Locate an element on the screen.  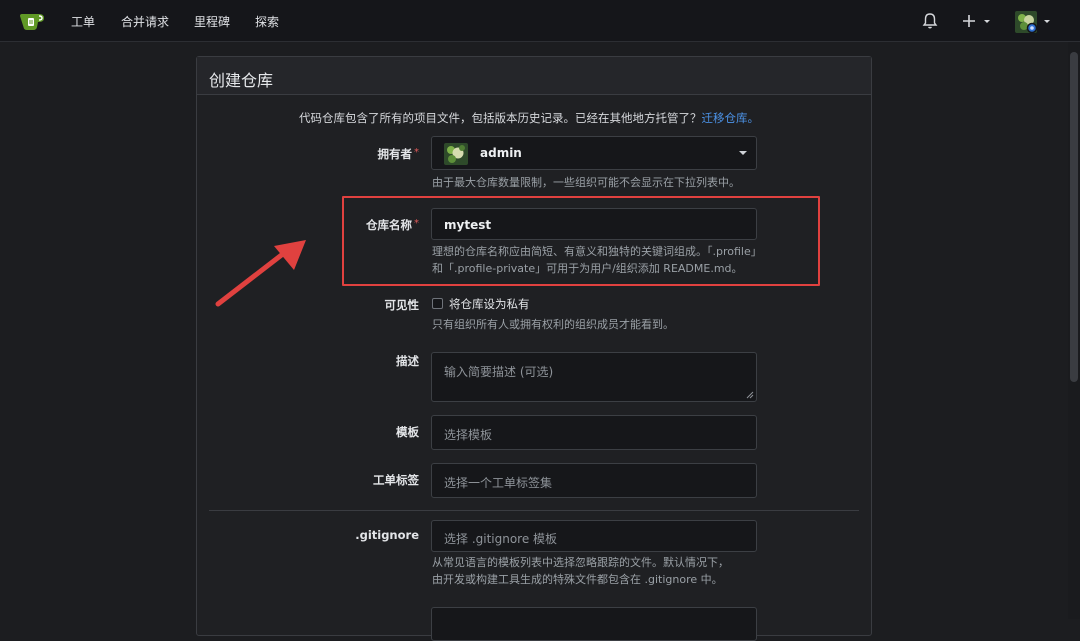
owner-help: 由于最大仓库数量限制，一些组织可能不会显示在下拉列表中。 is located at coordinates (586, 182).